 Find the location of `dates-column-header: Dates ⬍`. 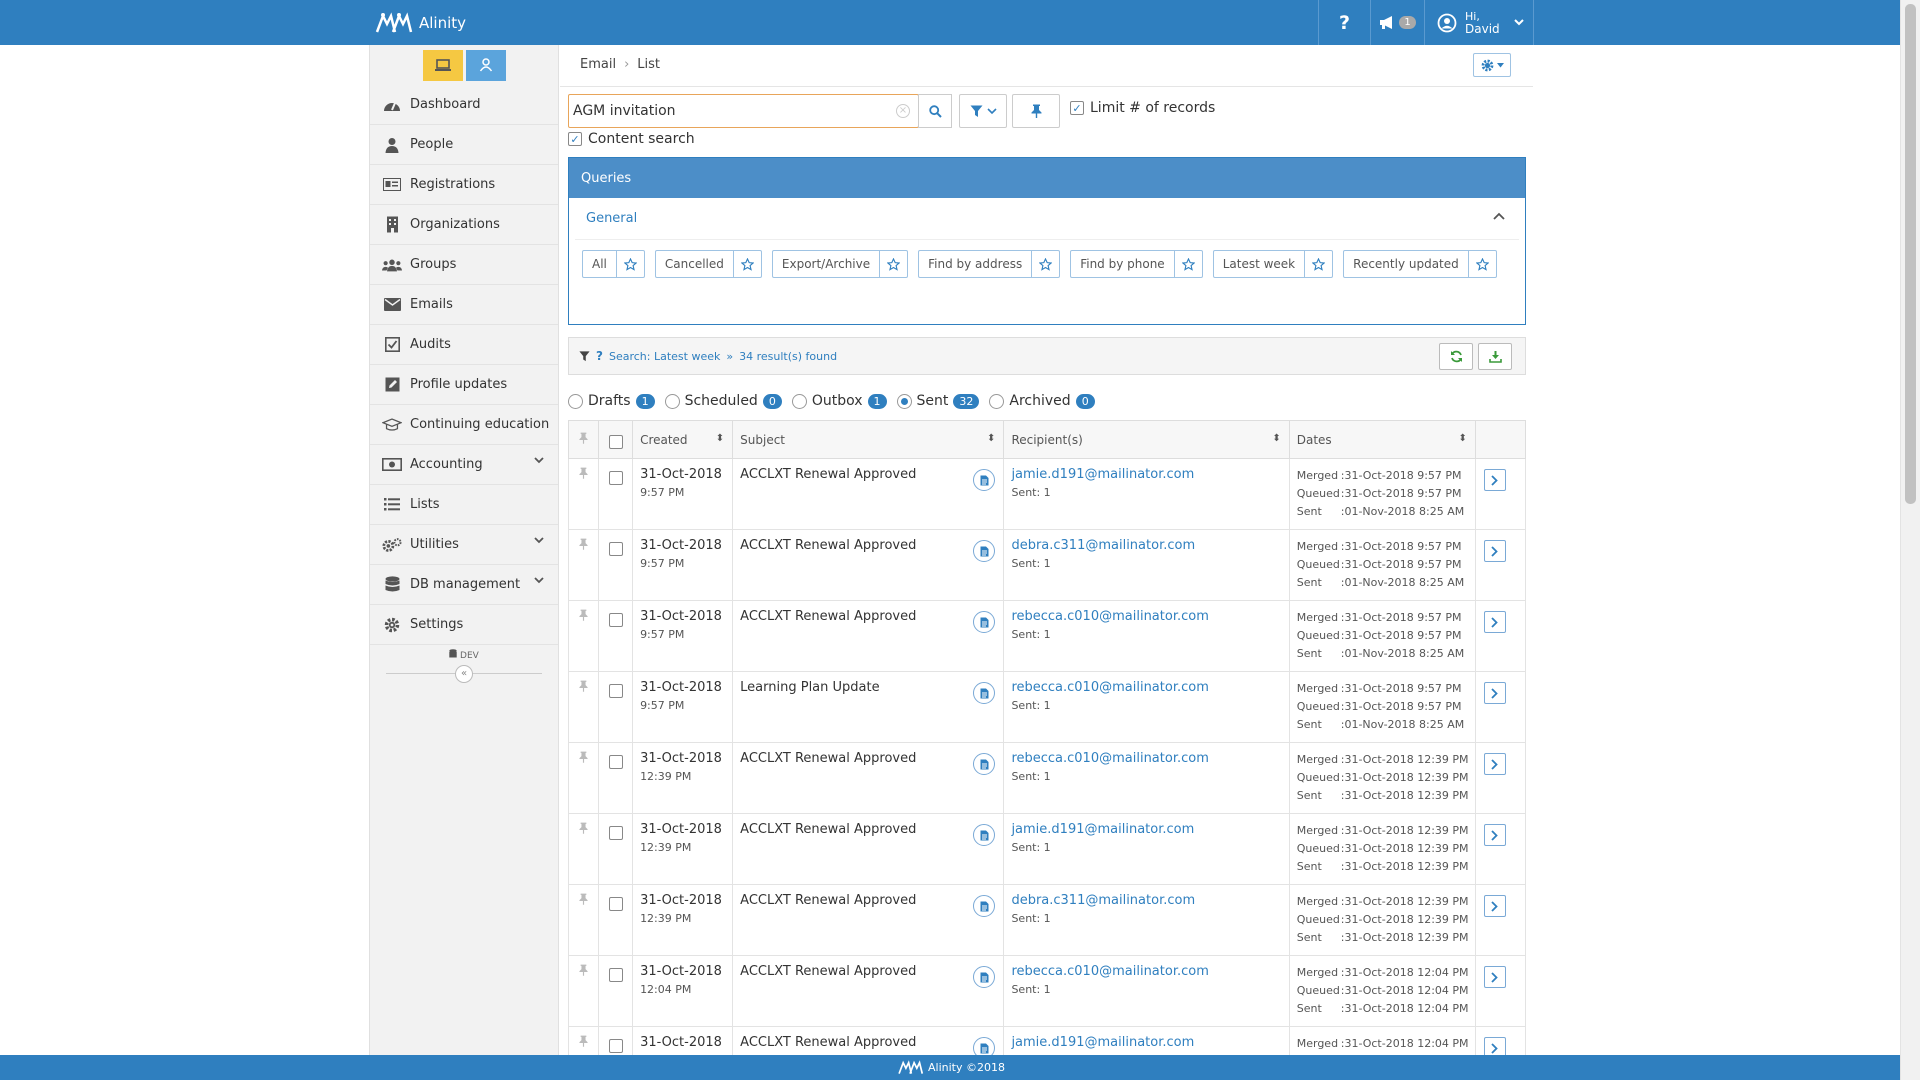

dates-column-header: Dates ⬍ is located at coordinates (1382, 439).